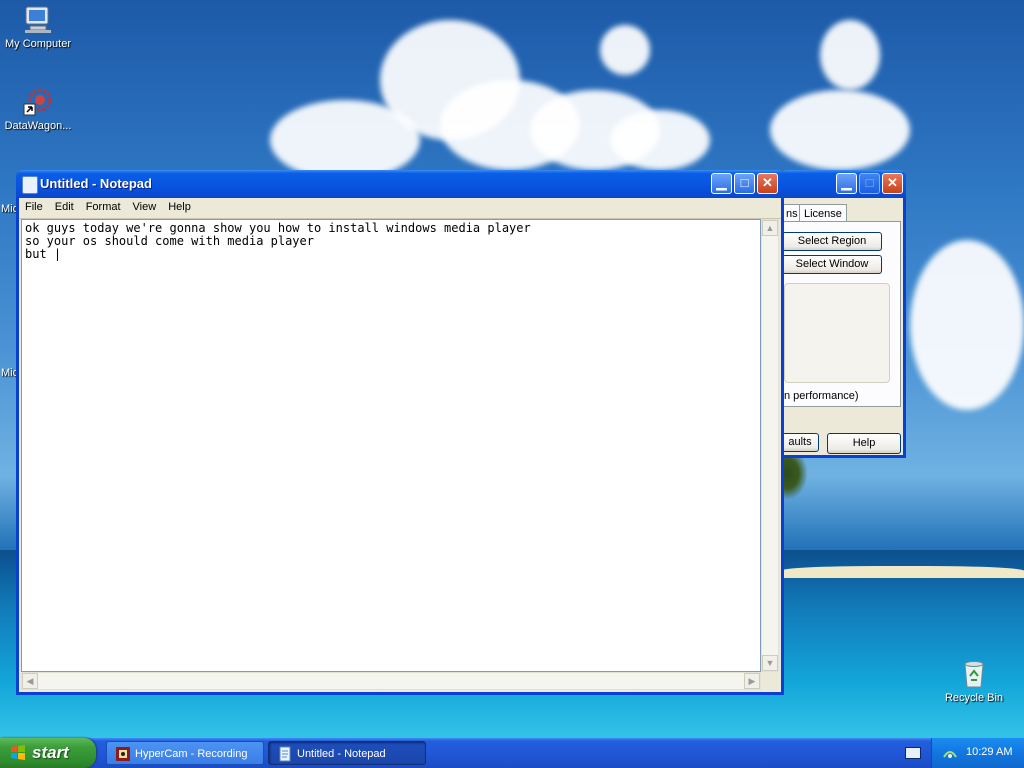 This screenshot has height=768, width=1024. I want to click on arrow-down-icon: ▼, so click(770, 663).